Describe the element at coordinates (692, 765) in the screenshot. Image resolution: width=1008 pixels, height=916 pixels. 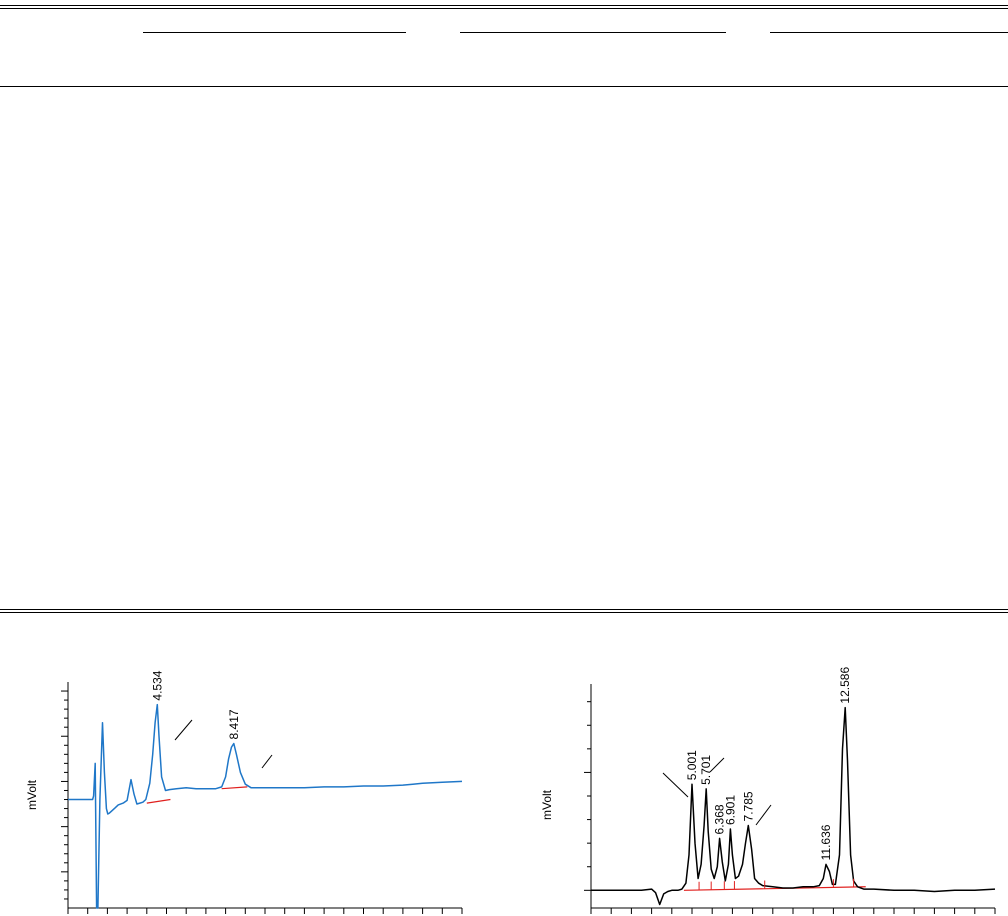
I see `peak-label: 5.001` at that location.